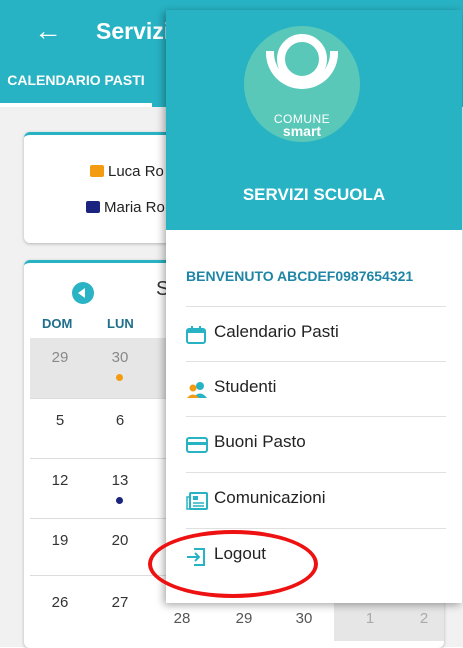 The image size is (463, 648). What do you see at coordinates (57, 323) in the screenshot?
I see `weekday-label: DOM` at bounding box center [57, 323].